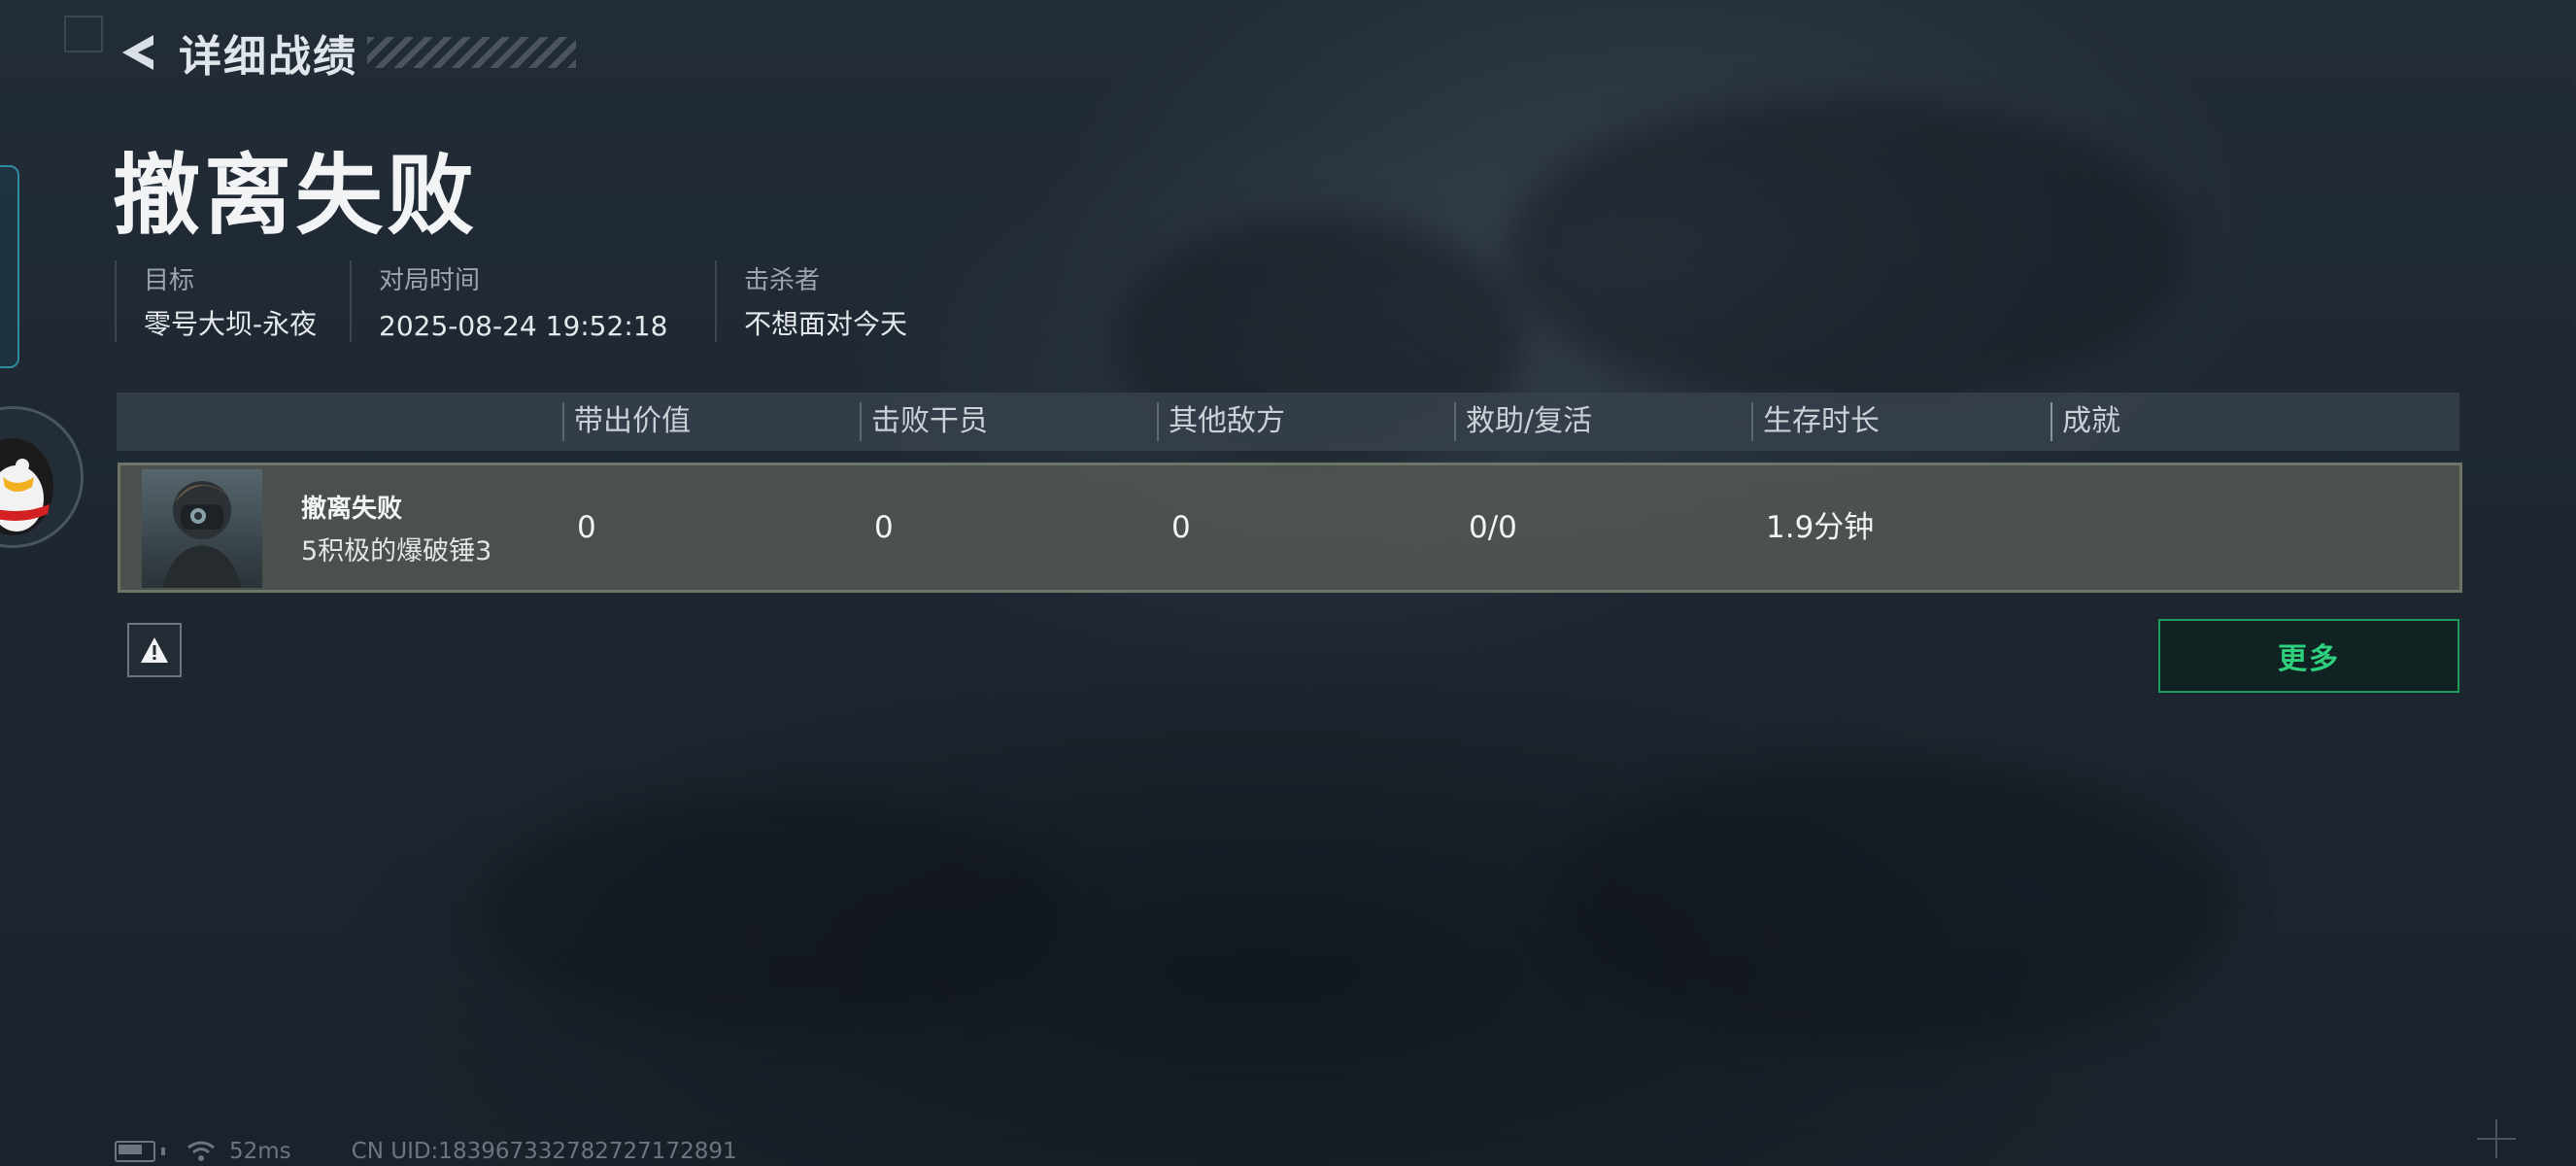  What do you see at coordinates (2308, 656) in the screenshot?
I see `more-button: 更多` at bounding box center [2308, 656].